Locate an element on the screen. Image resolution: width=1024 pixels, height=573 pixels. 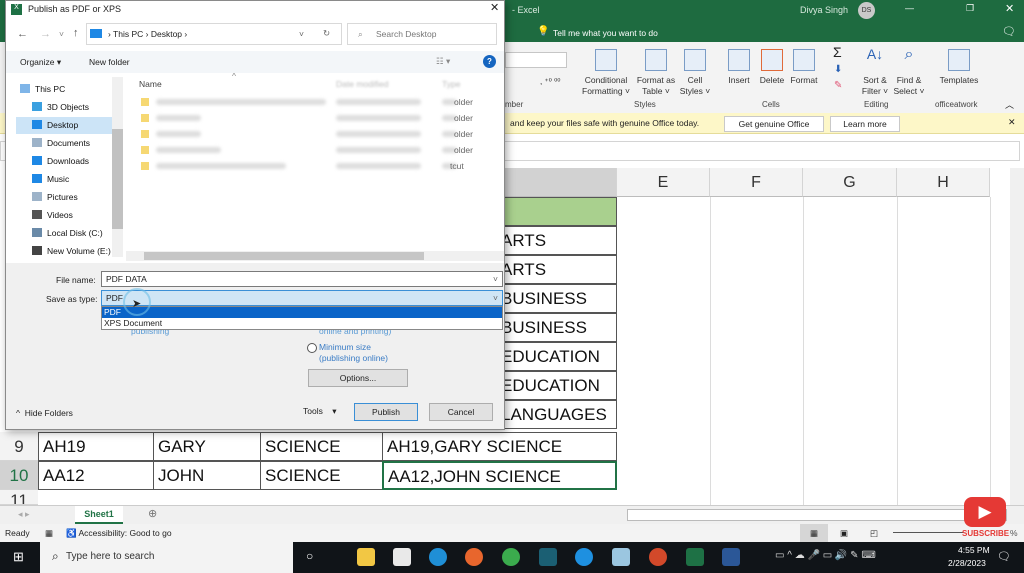
add-sheet-icon: ⊕ is located at coordinates (152, 513).